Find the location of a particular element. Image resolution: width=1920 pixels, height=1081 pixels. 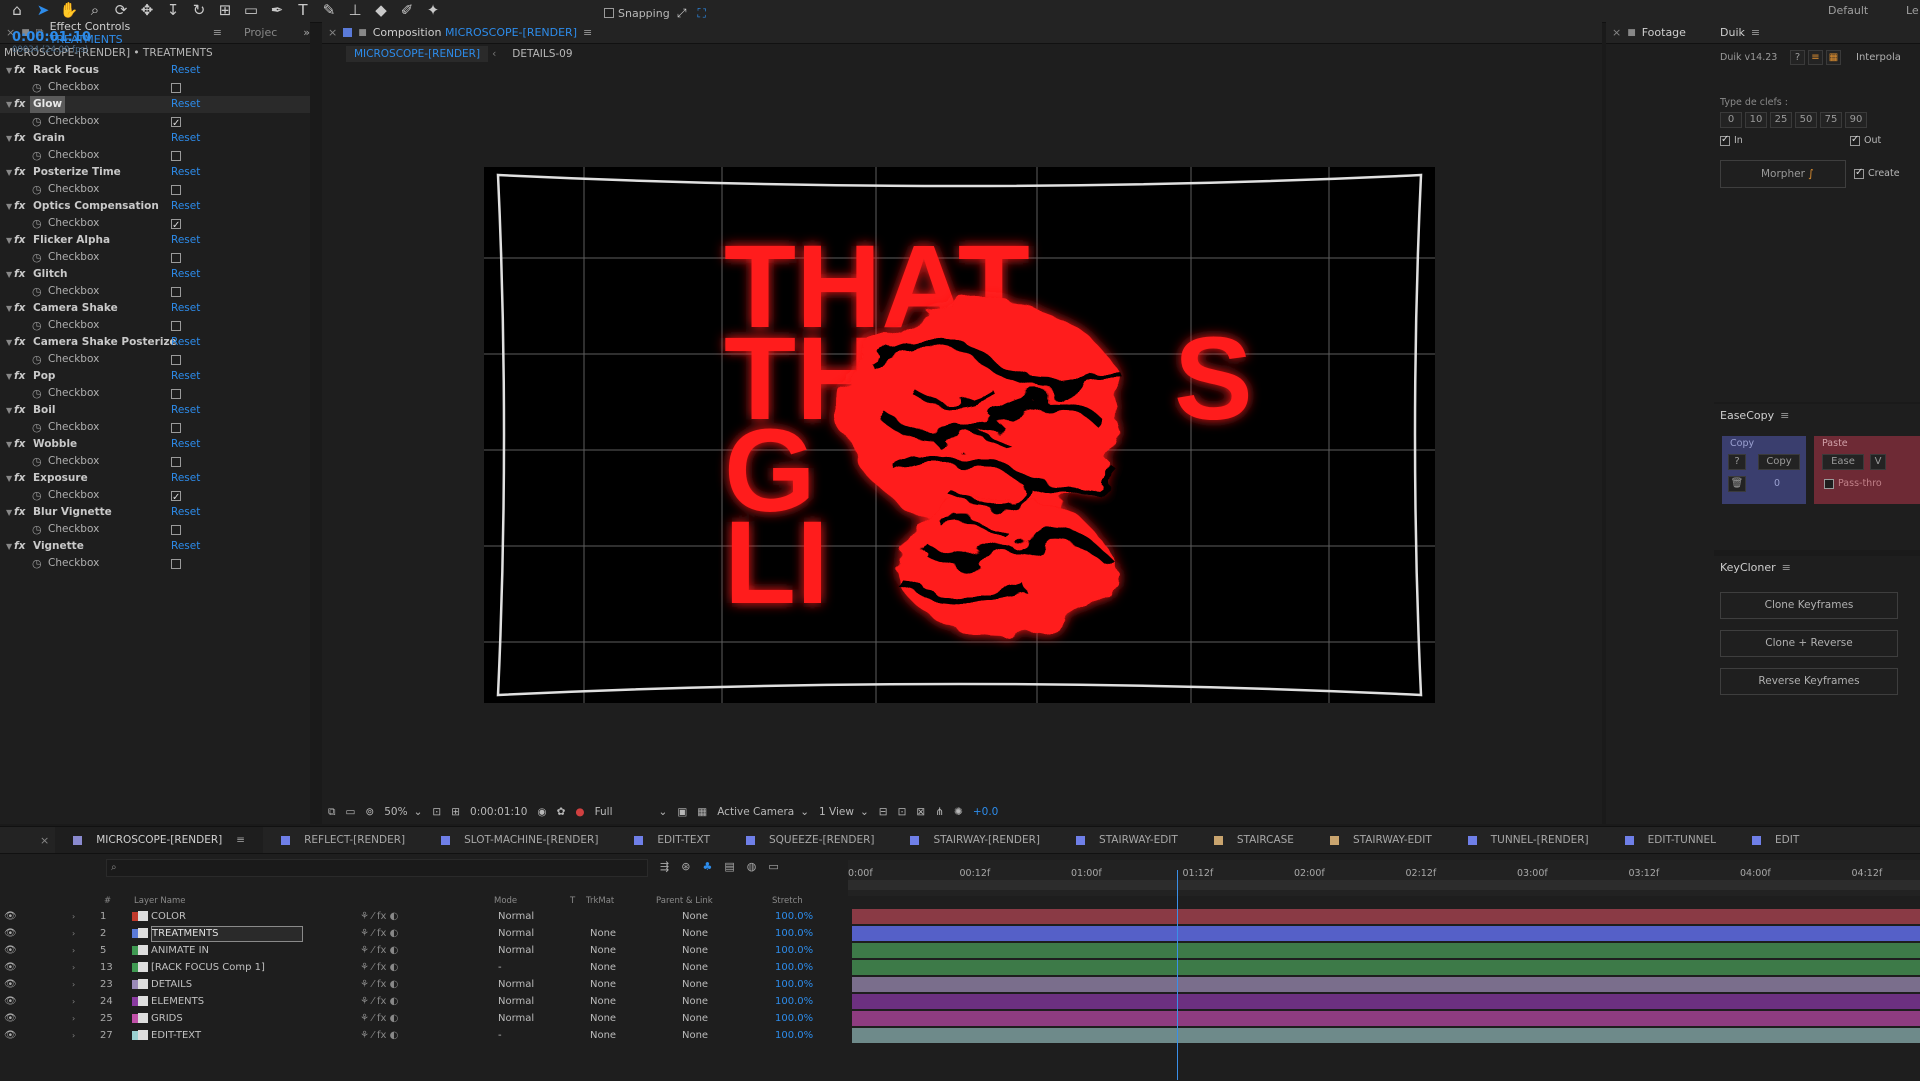

timeline-tab: EDIT-TEXT is located at coordinates (672, 840).